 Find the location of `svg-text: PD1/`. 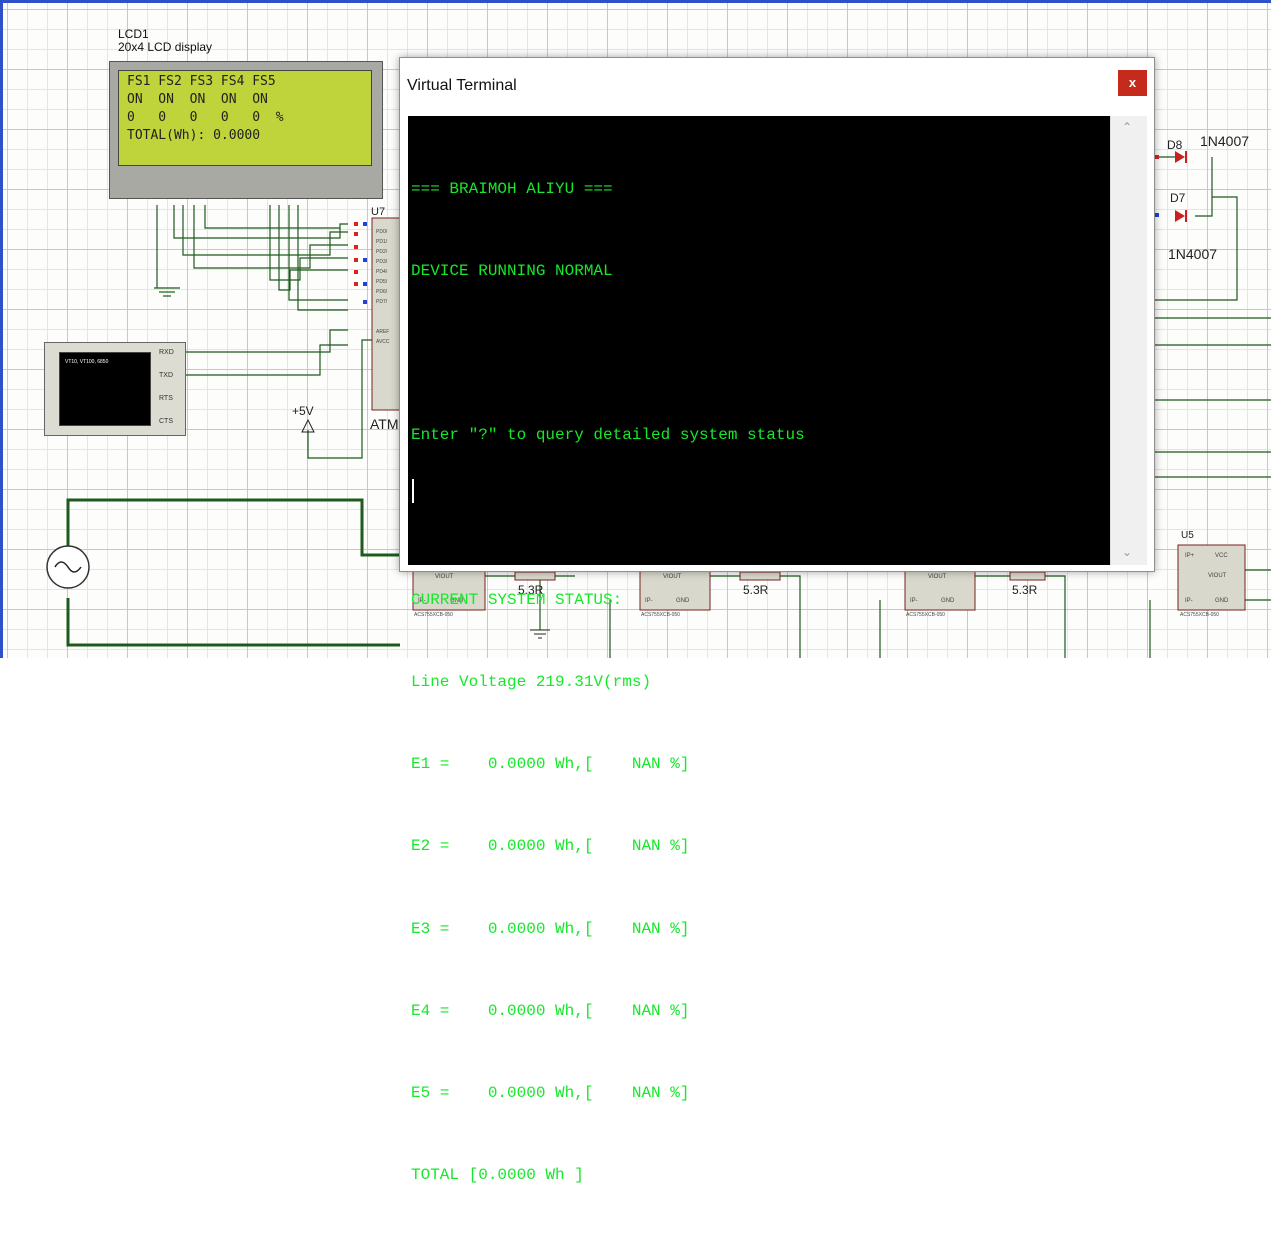

svg-text: PD1/ is located at coordinates (382, 242).